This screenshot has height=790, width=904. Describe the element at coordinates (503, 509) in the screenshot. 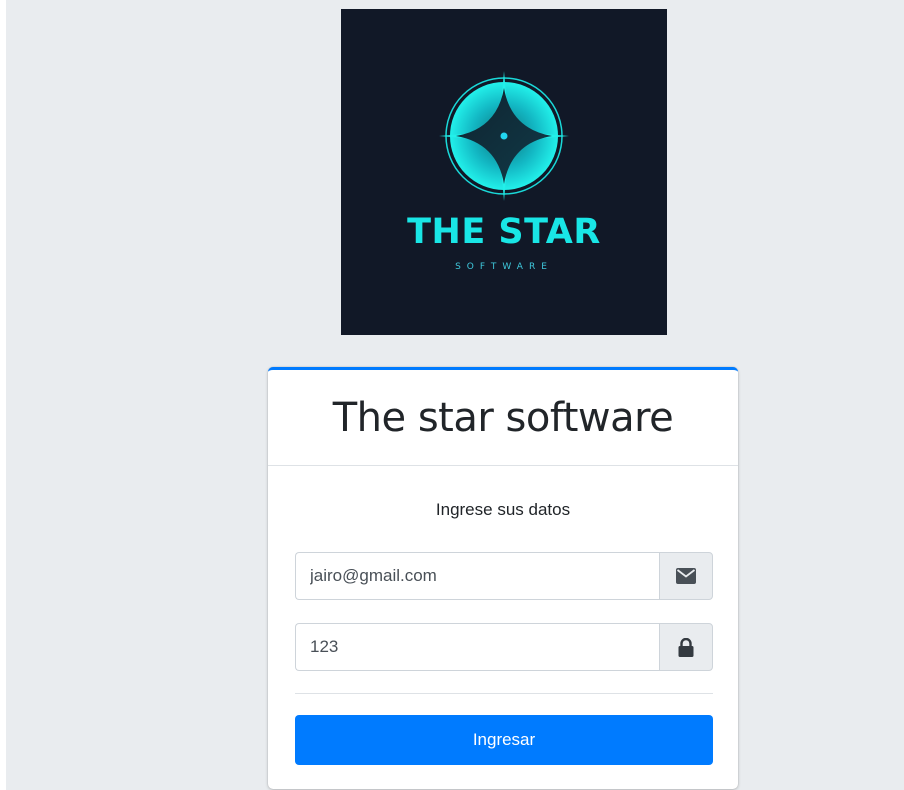

I see `login-subtitle: Ingrese sus datos` at that location.